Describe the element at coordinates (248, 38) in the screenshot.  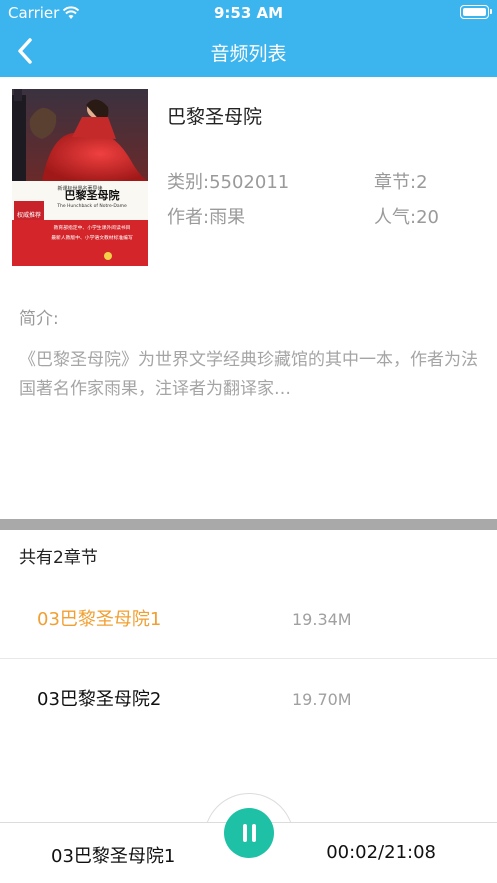
I see `nav-bar: Carrier 9:53 AM 音频列表` at that location.